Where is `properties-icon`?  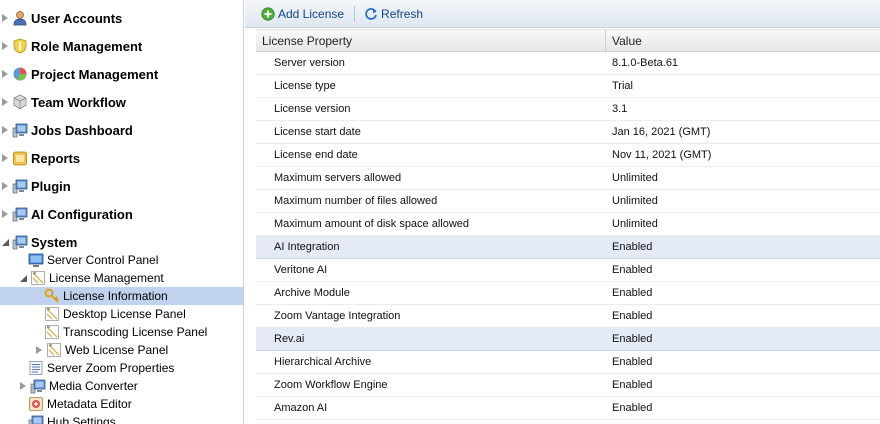
properties-icon is located at coordinates (36, 368).